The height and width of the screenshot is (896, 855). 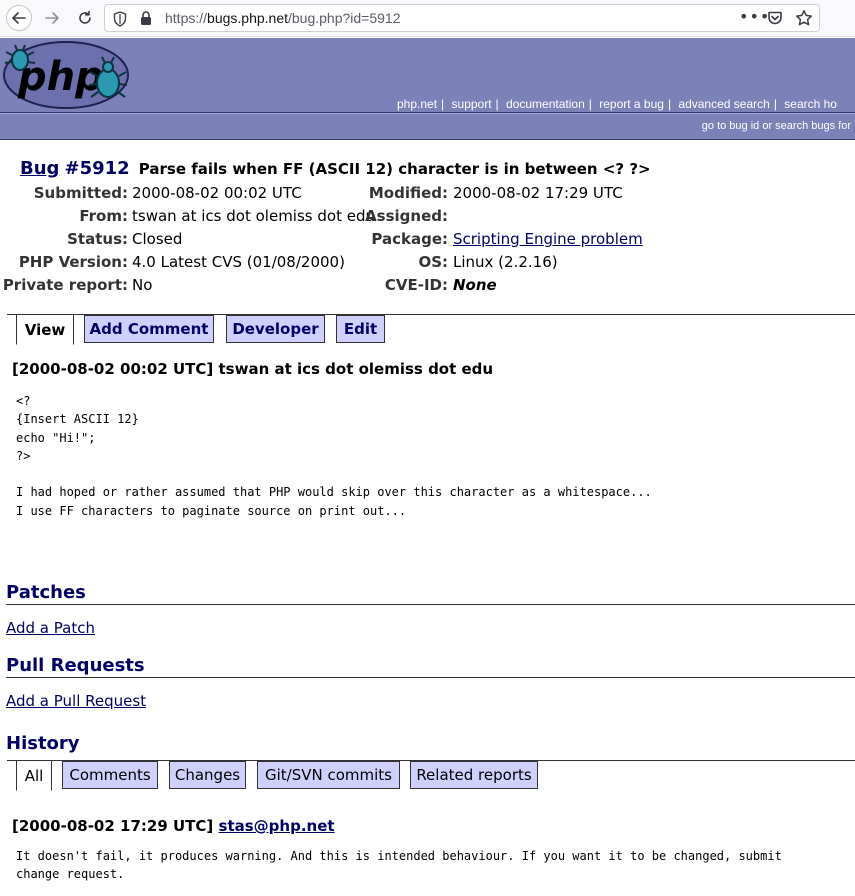 What do you see at coordinates (430, 677) in the screenshot?
I see `pull-requests-rule` at bounding box center [430, 677].